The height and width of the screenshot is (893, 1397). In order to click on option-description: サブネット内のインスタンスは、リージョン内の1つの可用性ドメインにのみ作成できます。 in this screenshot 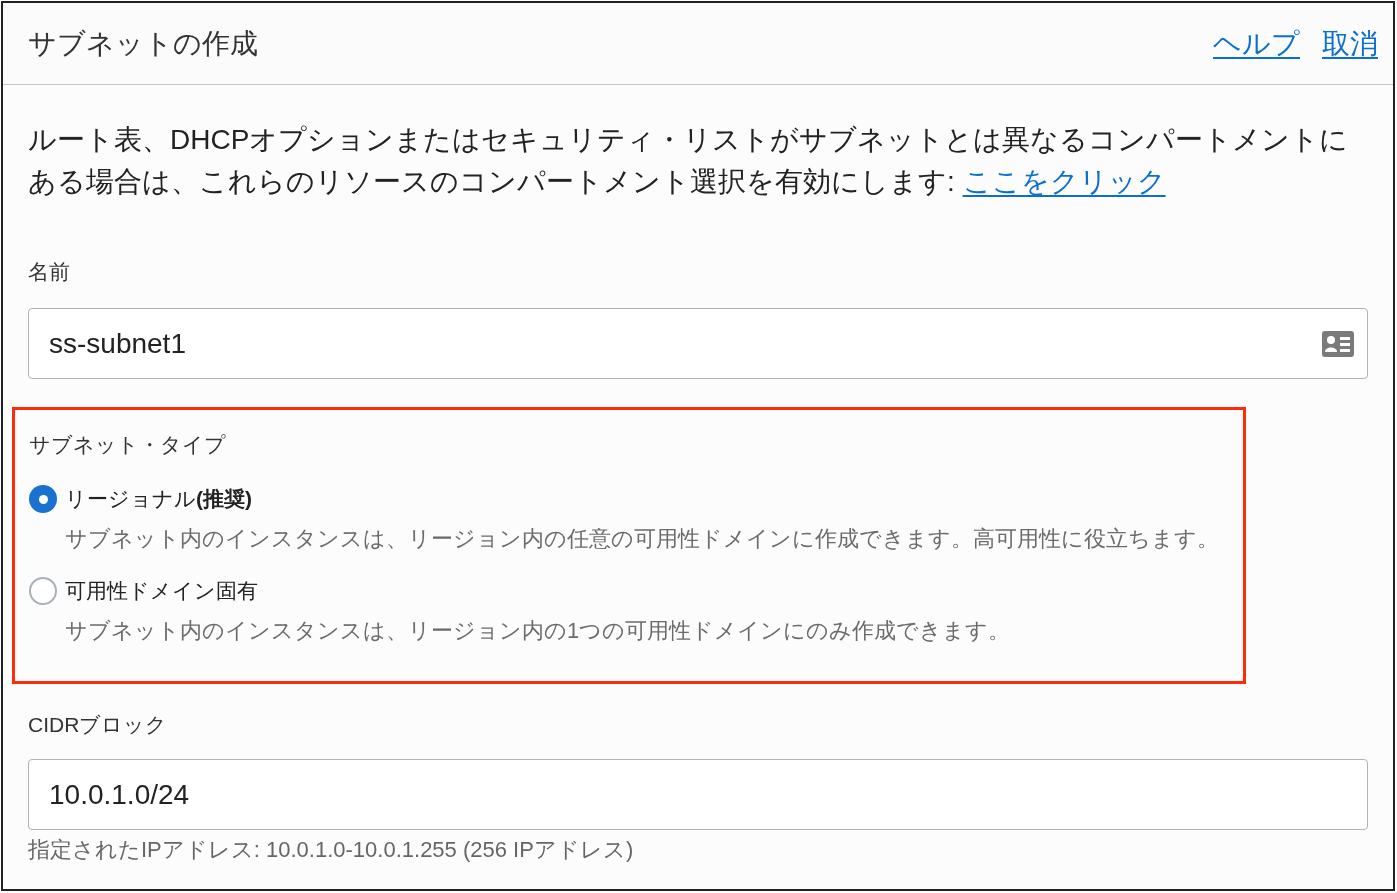, I will do `click(538, 631)`.